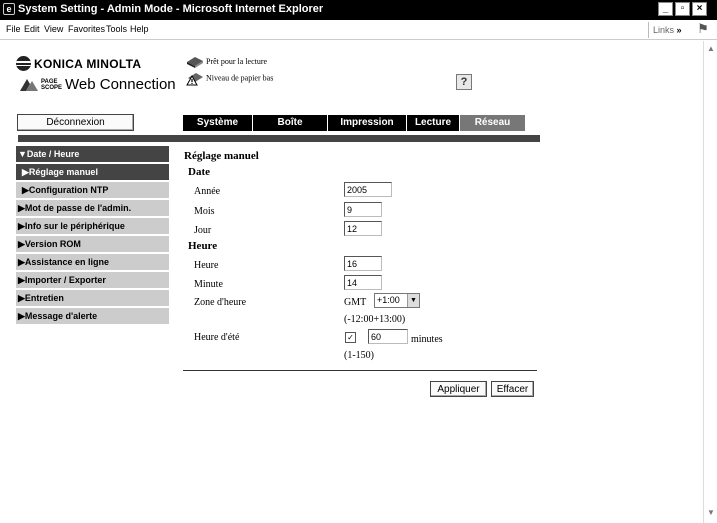 The height and width of the screenshot is (523, 717). Describe the element at coordinates (86, 29) in the screenshot. I see `menu-favorites: Favorites` at that location.